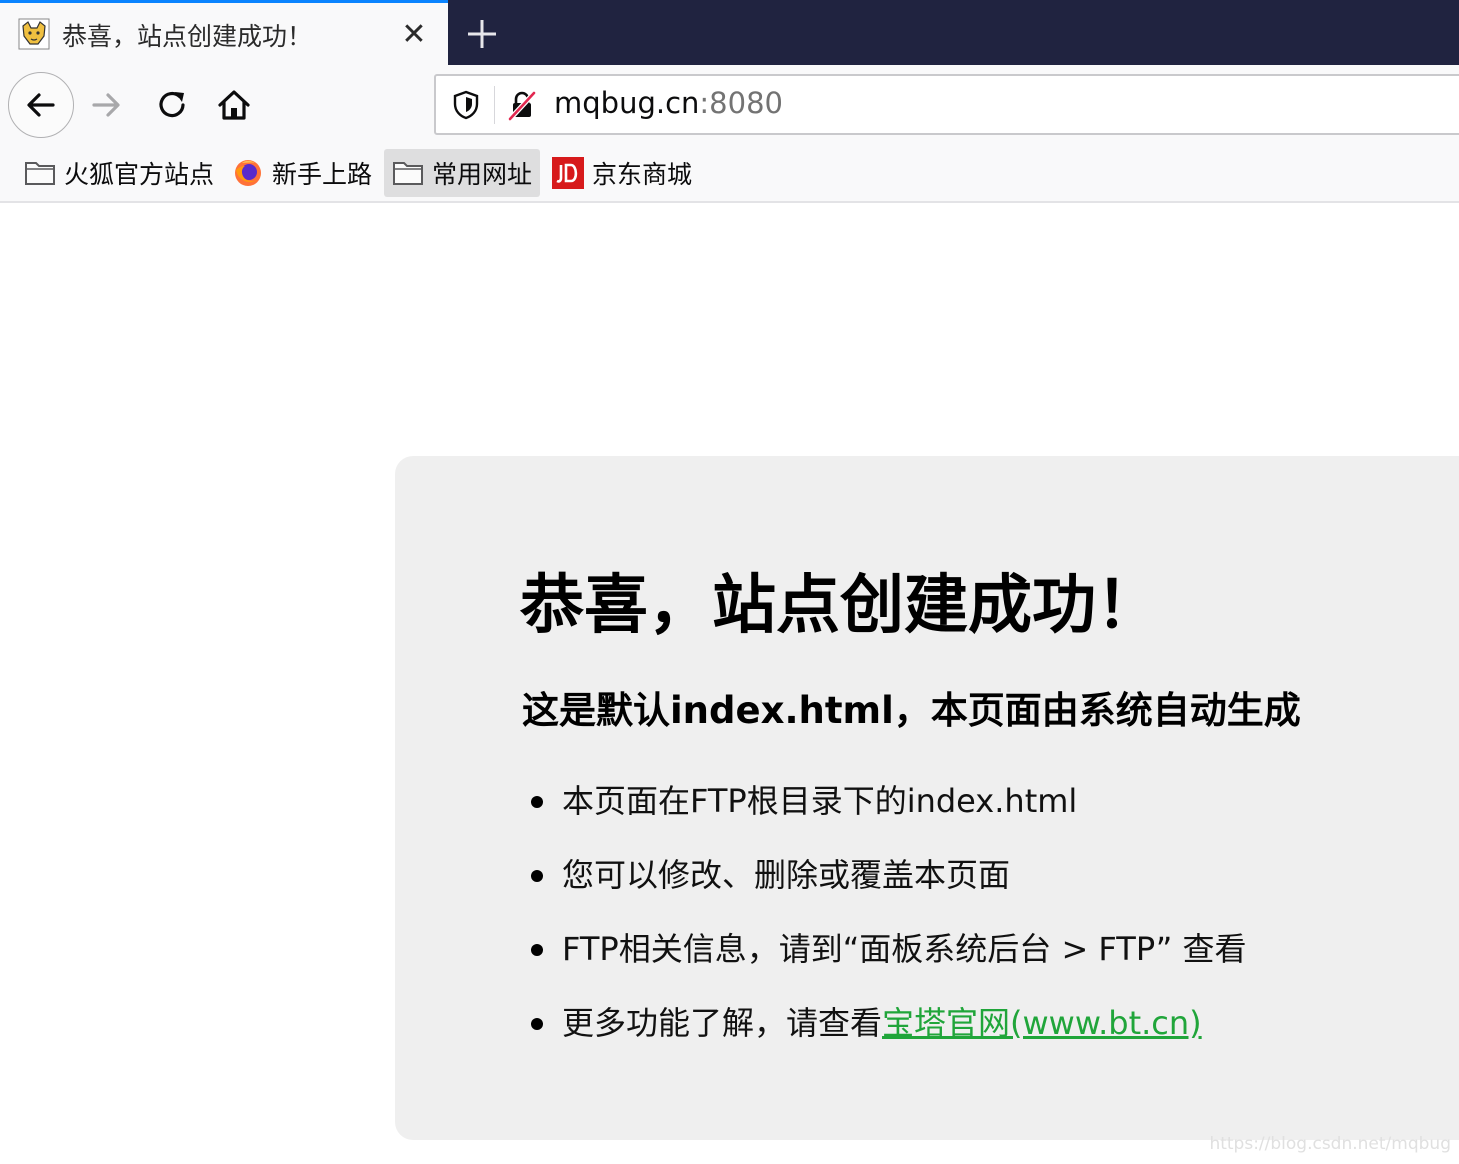  Describe the element at coordinates (642, 174) in the screenshot. I see `bookmark-label: 京东商城` at that location.